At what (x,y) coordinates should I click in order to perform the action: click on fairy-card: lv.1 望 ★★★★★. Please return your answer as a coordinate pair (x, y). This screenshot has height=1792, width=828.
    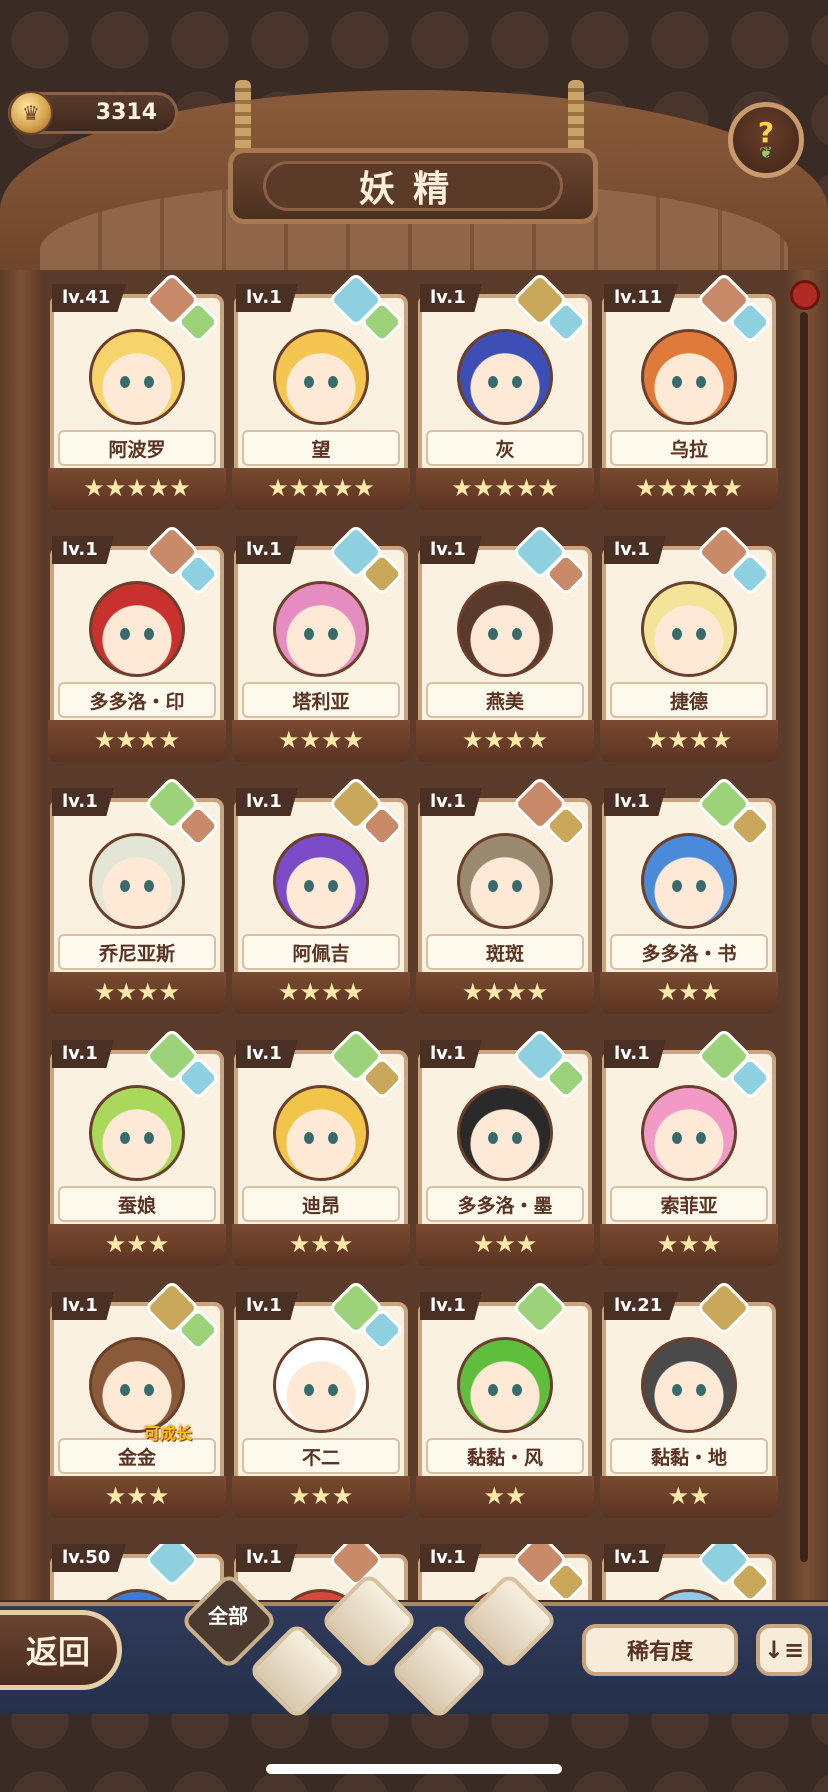
    Looking at the image, I should click on (321, 390).